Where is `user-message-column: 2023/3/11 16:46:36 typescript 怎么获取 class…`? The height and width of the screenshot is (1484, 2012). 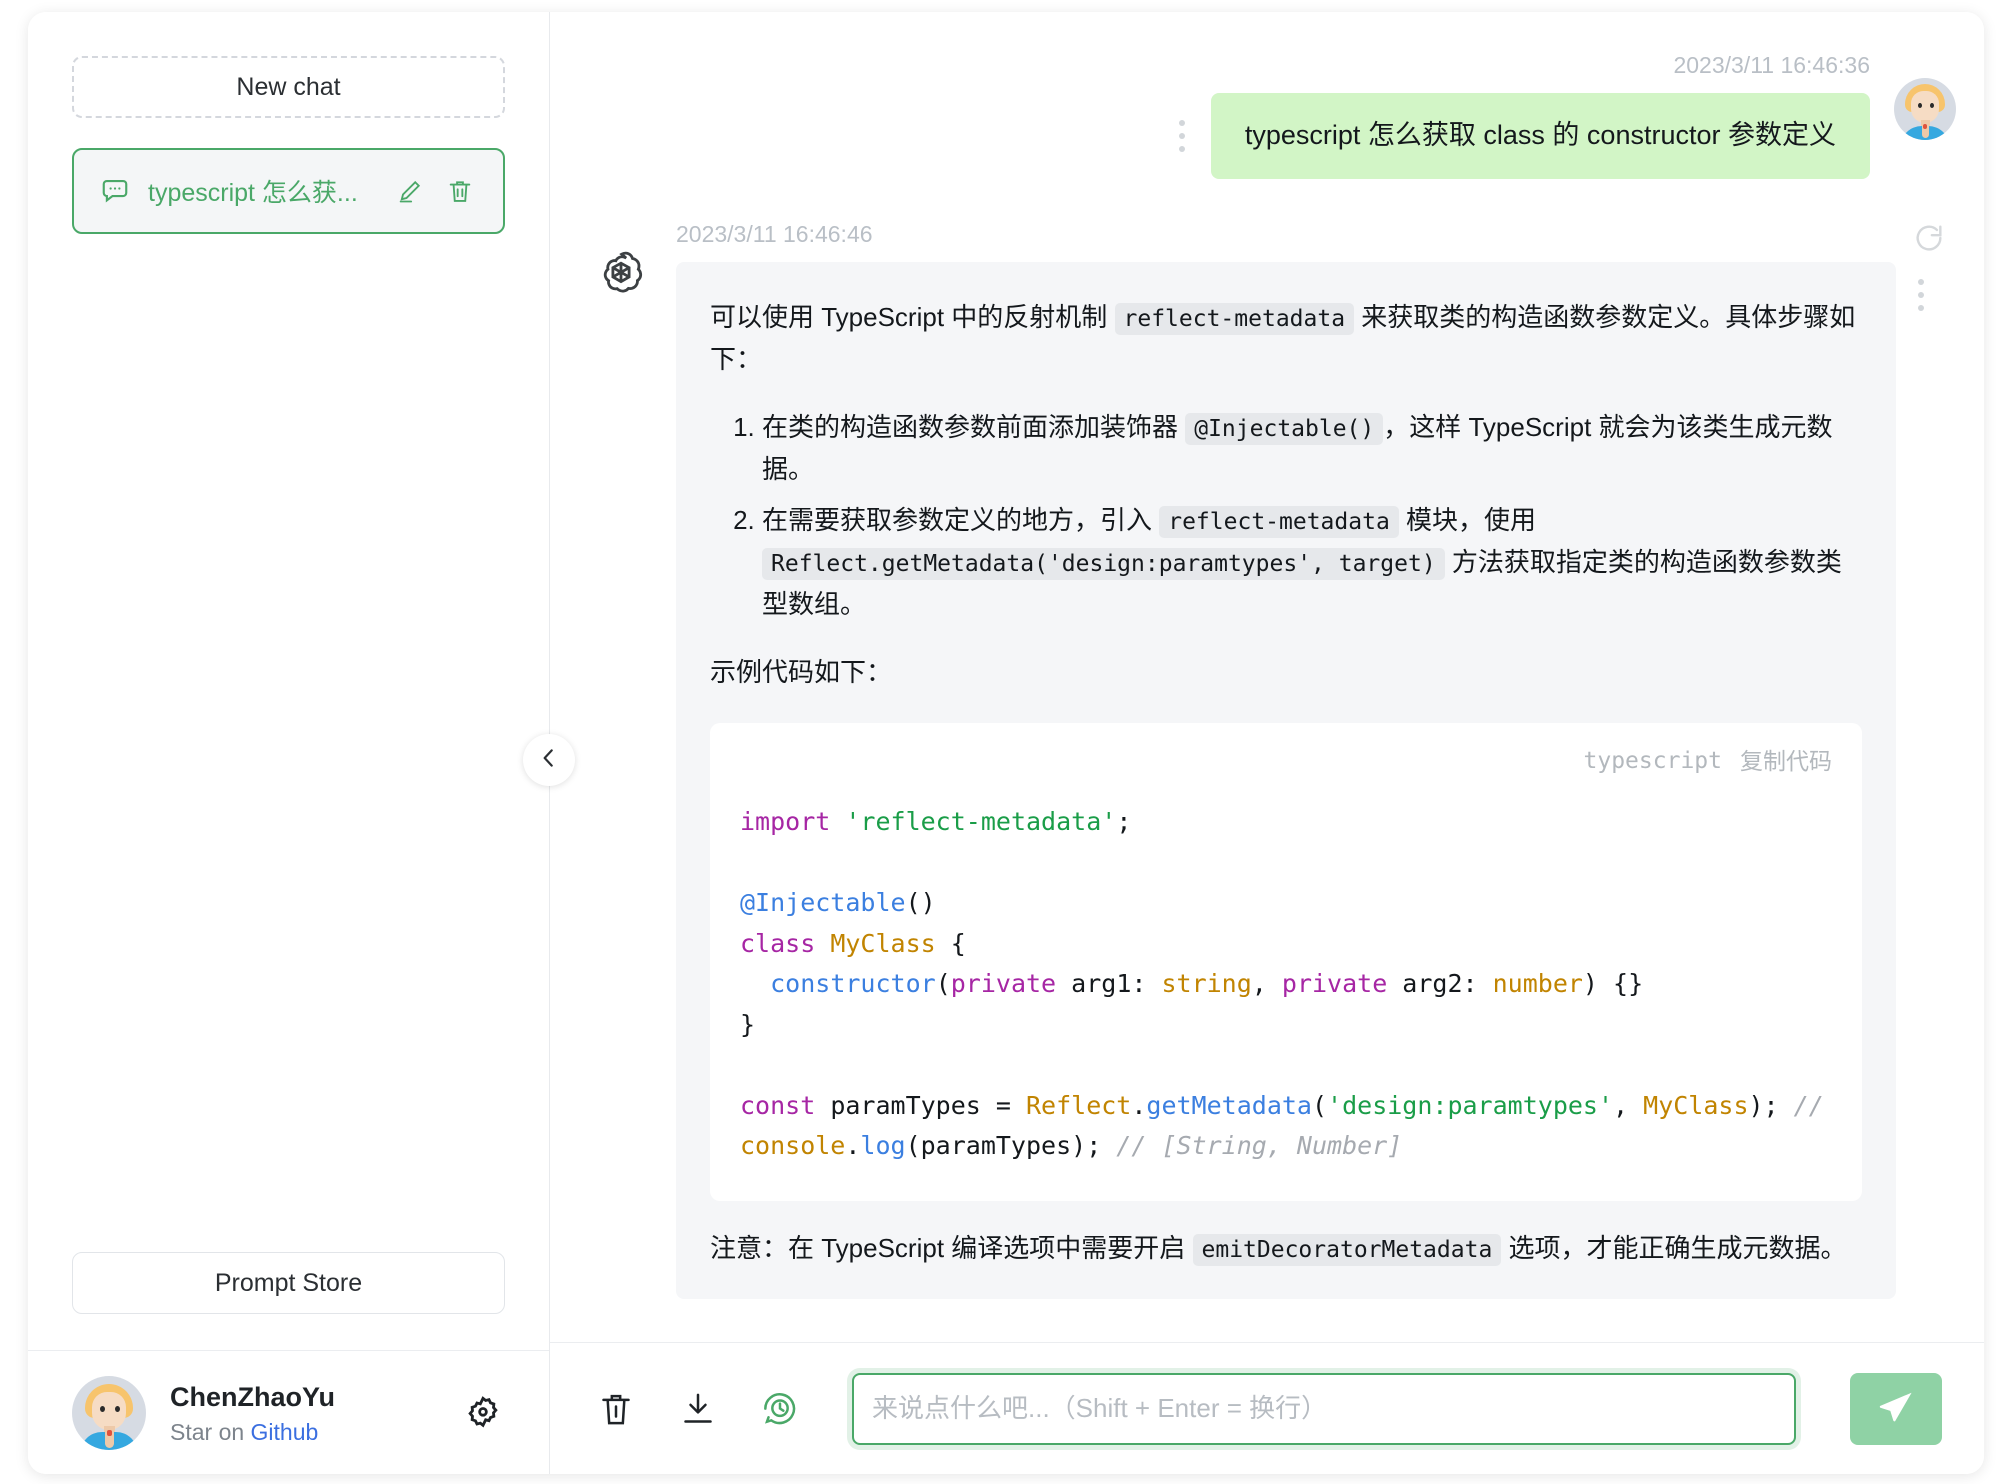 user-message-column: 2023/3/11 16:46:36 typescript 怎么获取 class… is located at coordinates (1519, 115).